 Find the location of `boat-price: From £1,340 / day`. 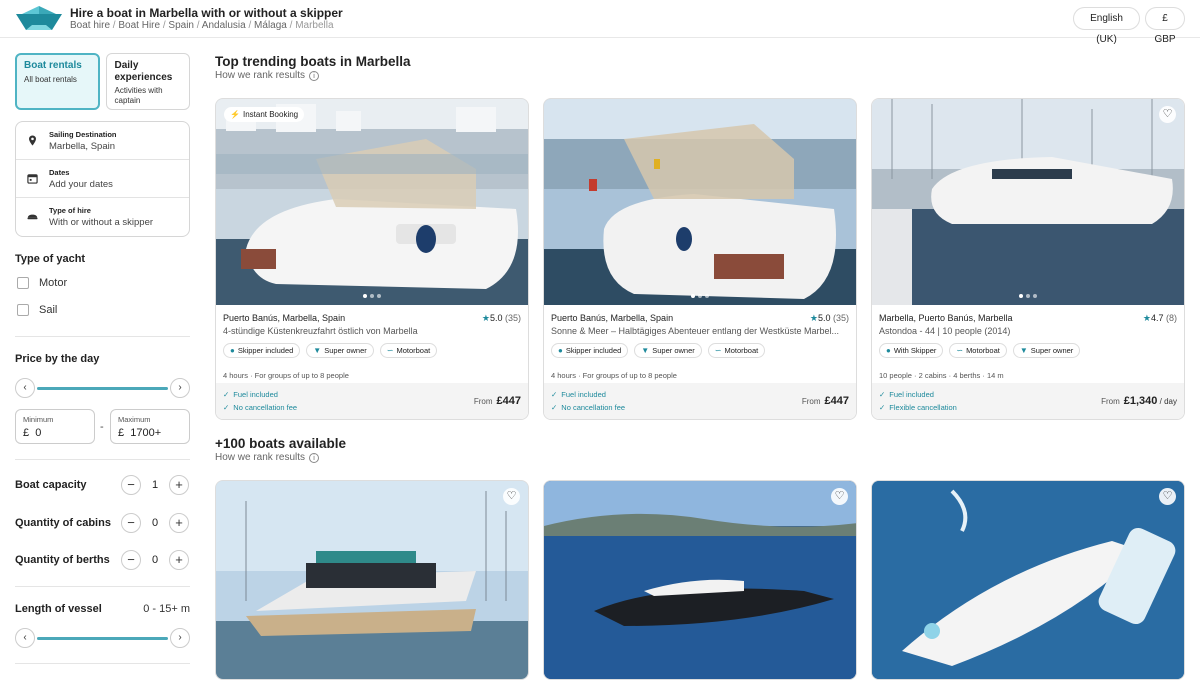

boat-price: From £1,340 / day is located at coordinates (1139, 401).